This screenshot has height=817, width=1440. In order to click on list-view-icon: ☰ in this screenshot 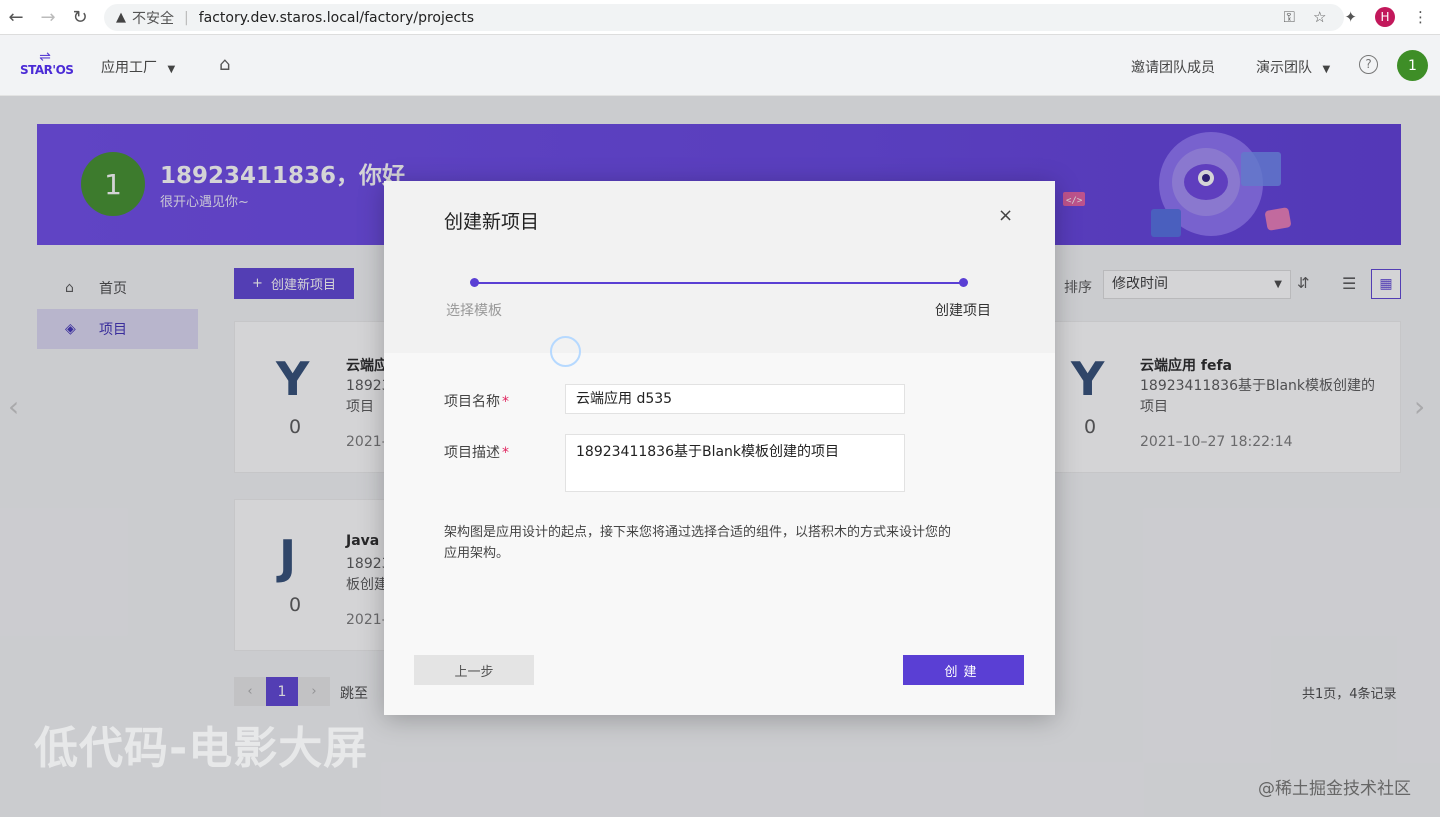, I will do `click(1349, 283)`.